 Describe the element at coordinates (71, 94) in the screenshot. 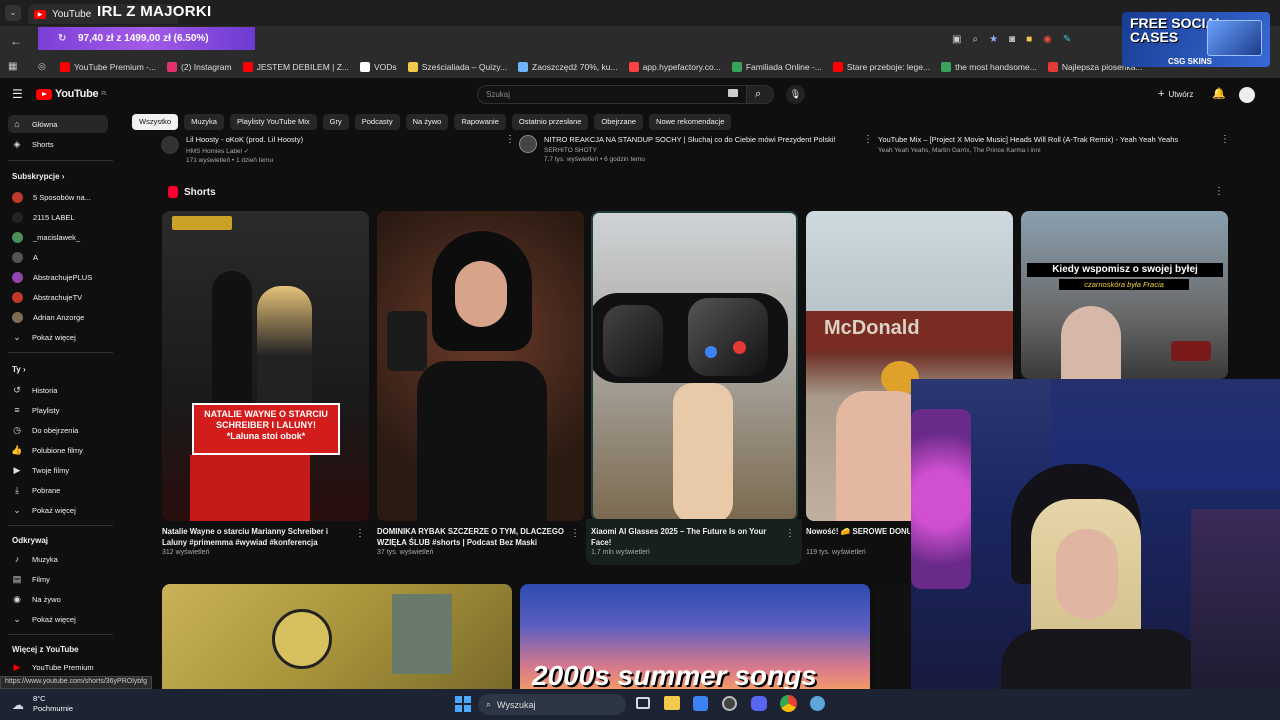

I see `youtube-logo: YouTube PL` at that location.